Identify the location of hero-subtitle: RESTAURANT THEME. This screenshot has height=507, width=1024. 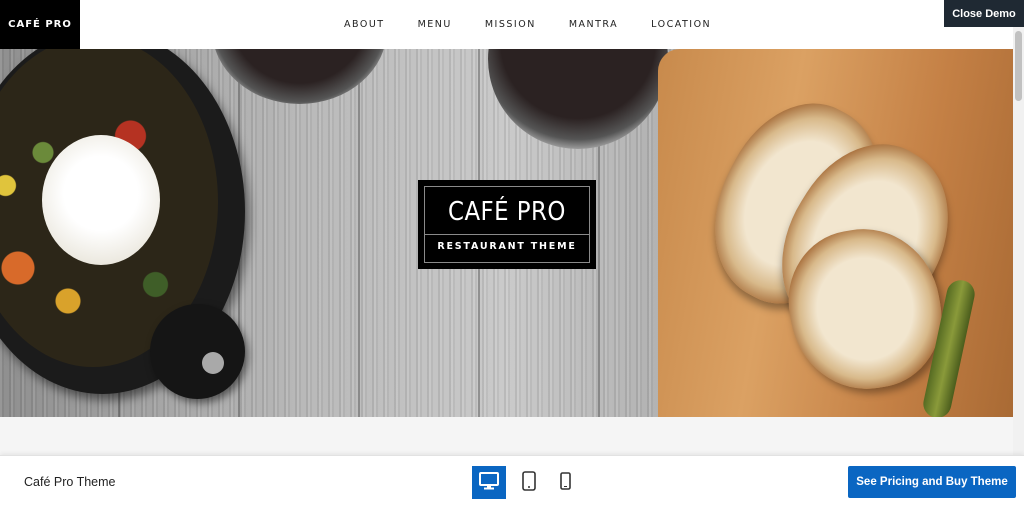
(507, 246).